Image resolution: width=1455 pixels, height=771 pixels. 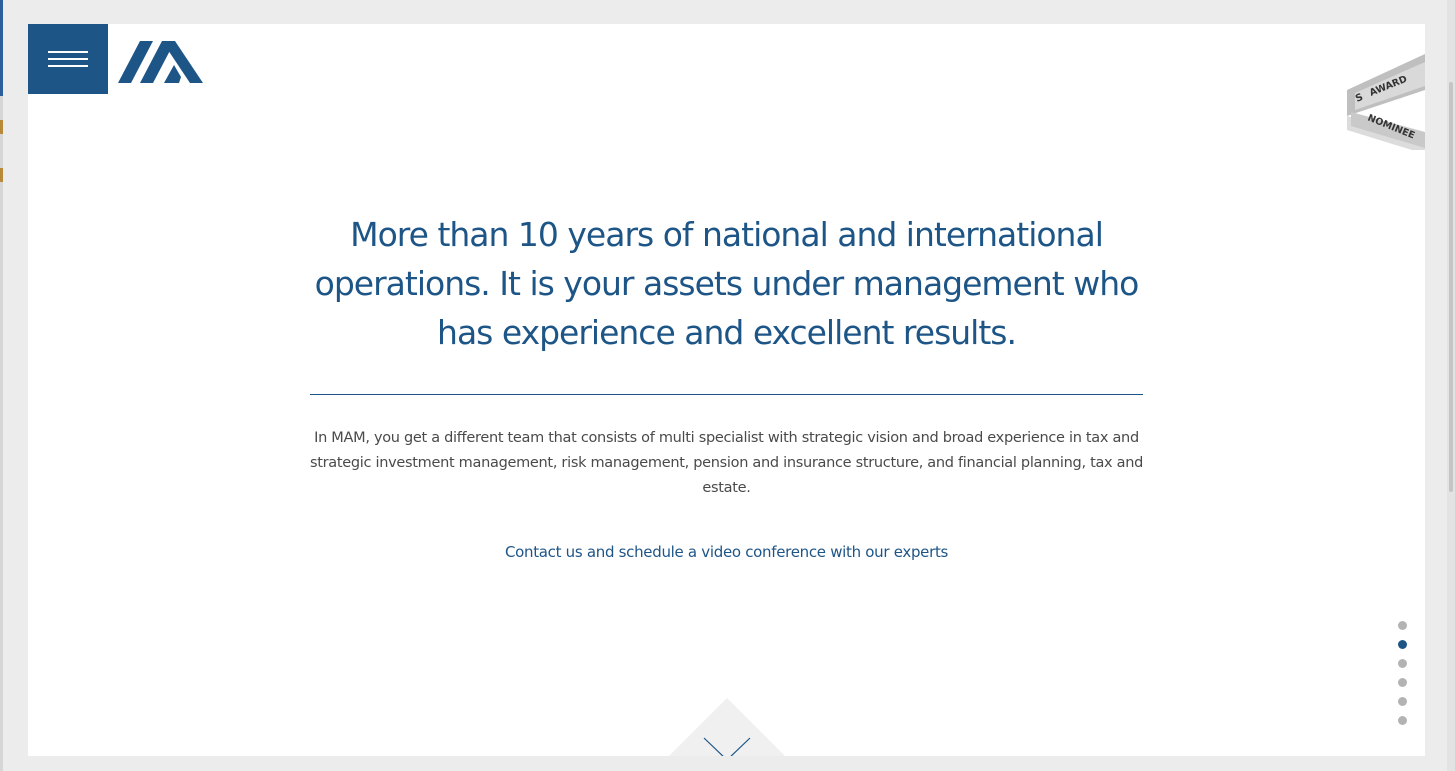 I want to click on scroll-down-tab, so click(x=727, y=727).